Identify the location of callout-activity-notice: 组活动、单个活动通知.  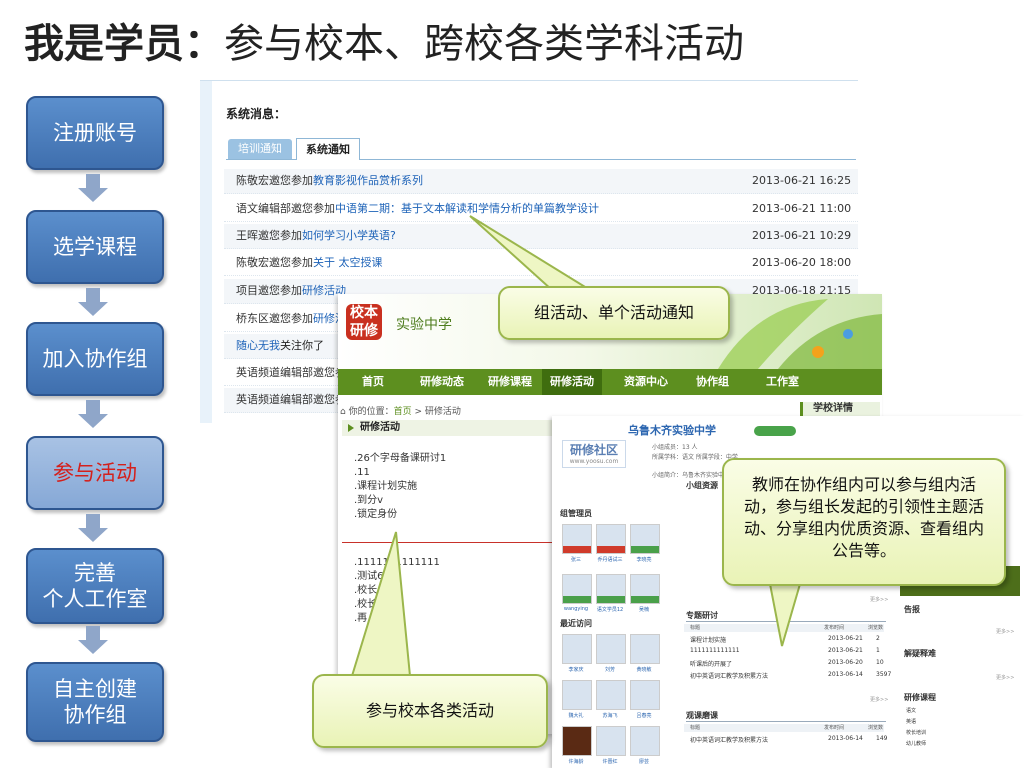
(614, 313).